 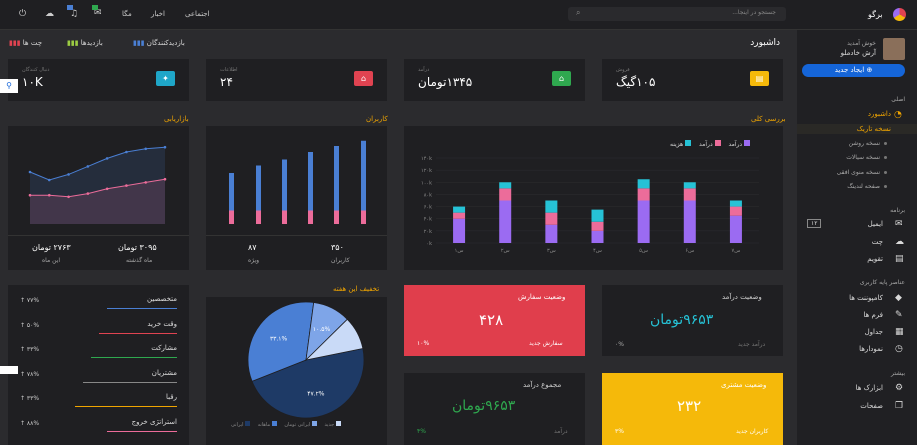 What do you see at coordinates (197, 14) in the screenshot?
I see `nav-link-social: اجتماعی` at bounding box center [197, 14].